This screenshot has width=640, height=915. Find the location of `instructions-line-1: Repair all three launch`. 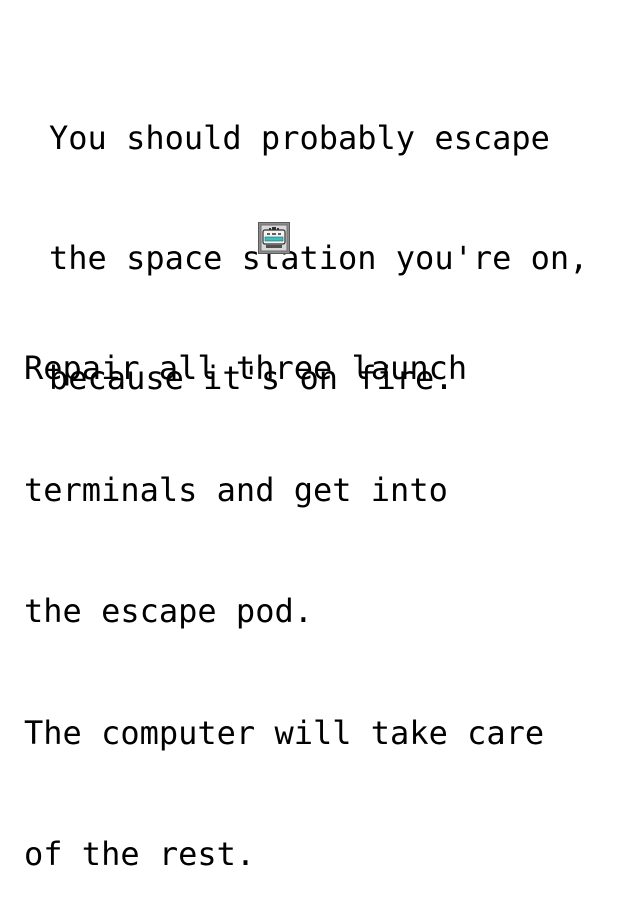

instructions-line-1: Repair all three launch is located at coordinates (246, 368).